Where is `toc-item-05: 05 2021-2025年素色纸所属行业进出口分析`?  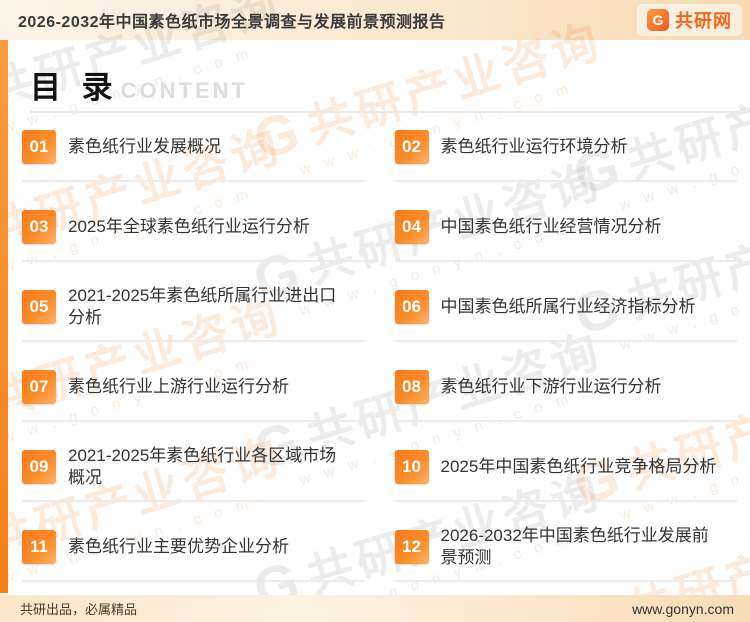
toc-item-05: 05 2021-2025年素色纸所属行业进出口分析 is located at coordinates (193, 318).